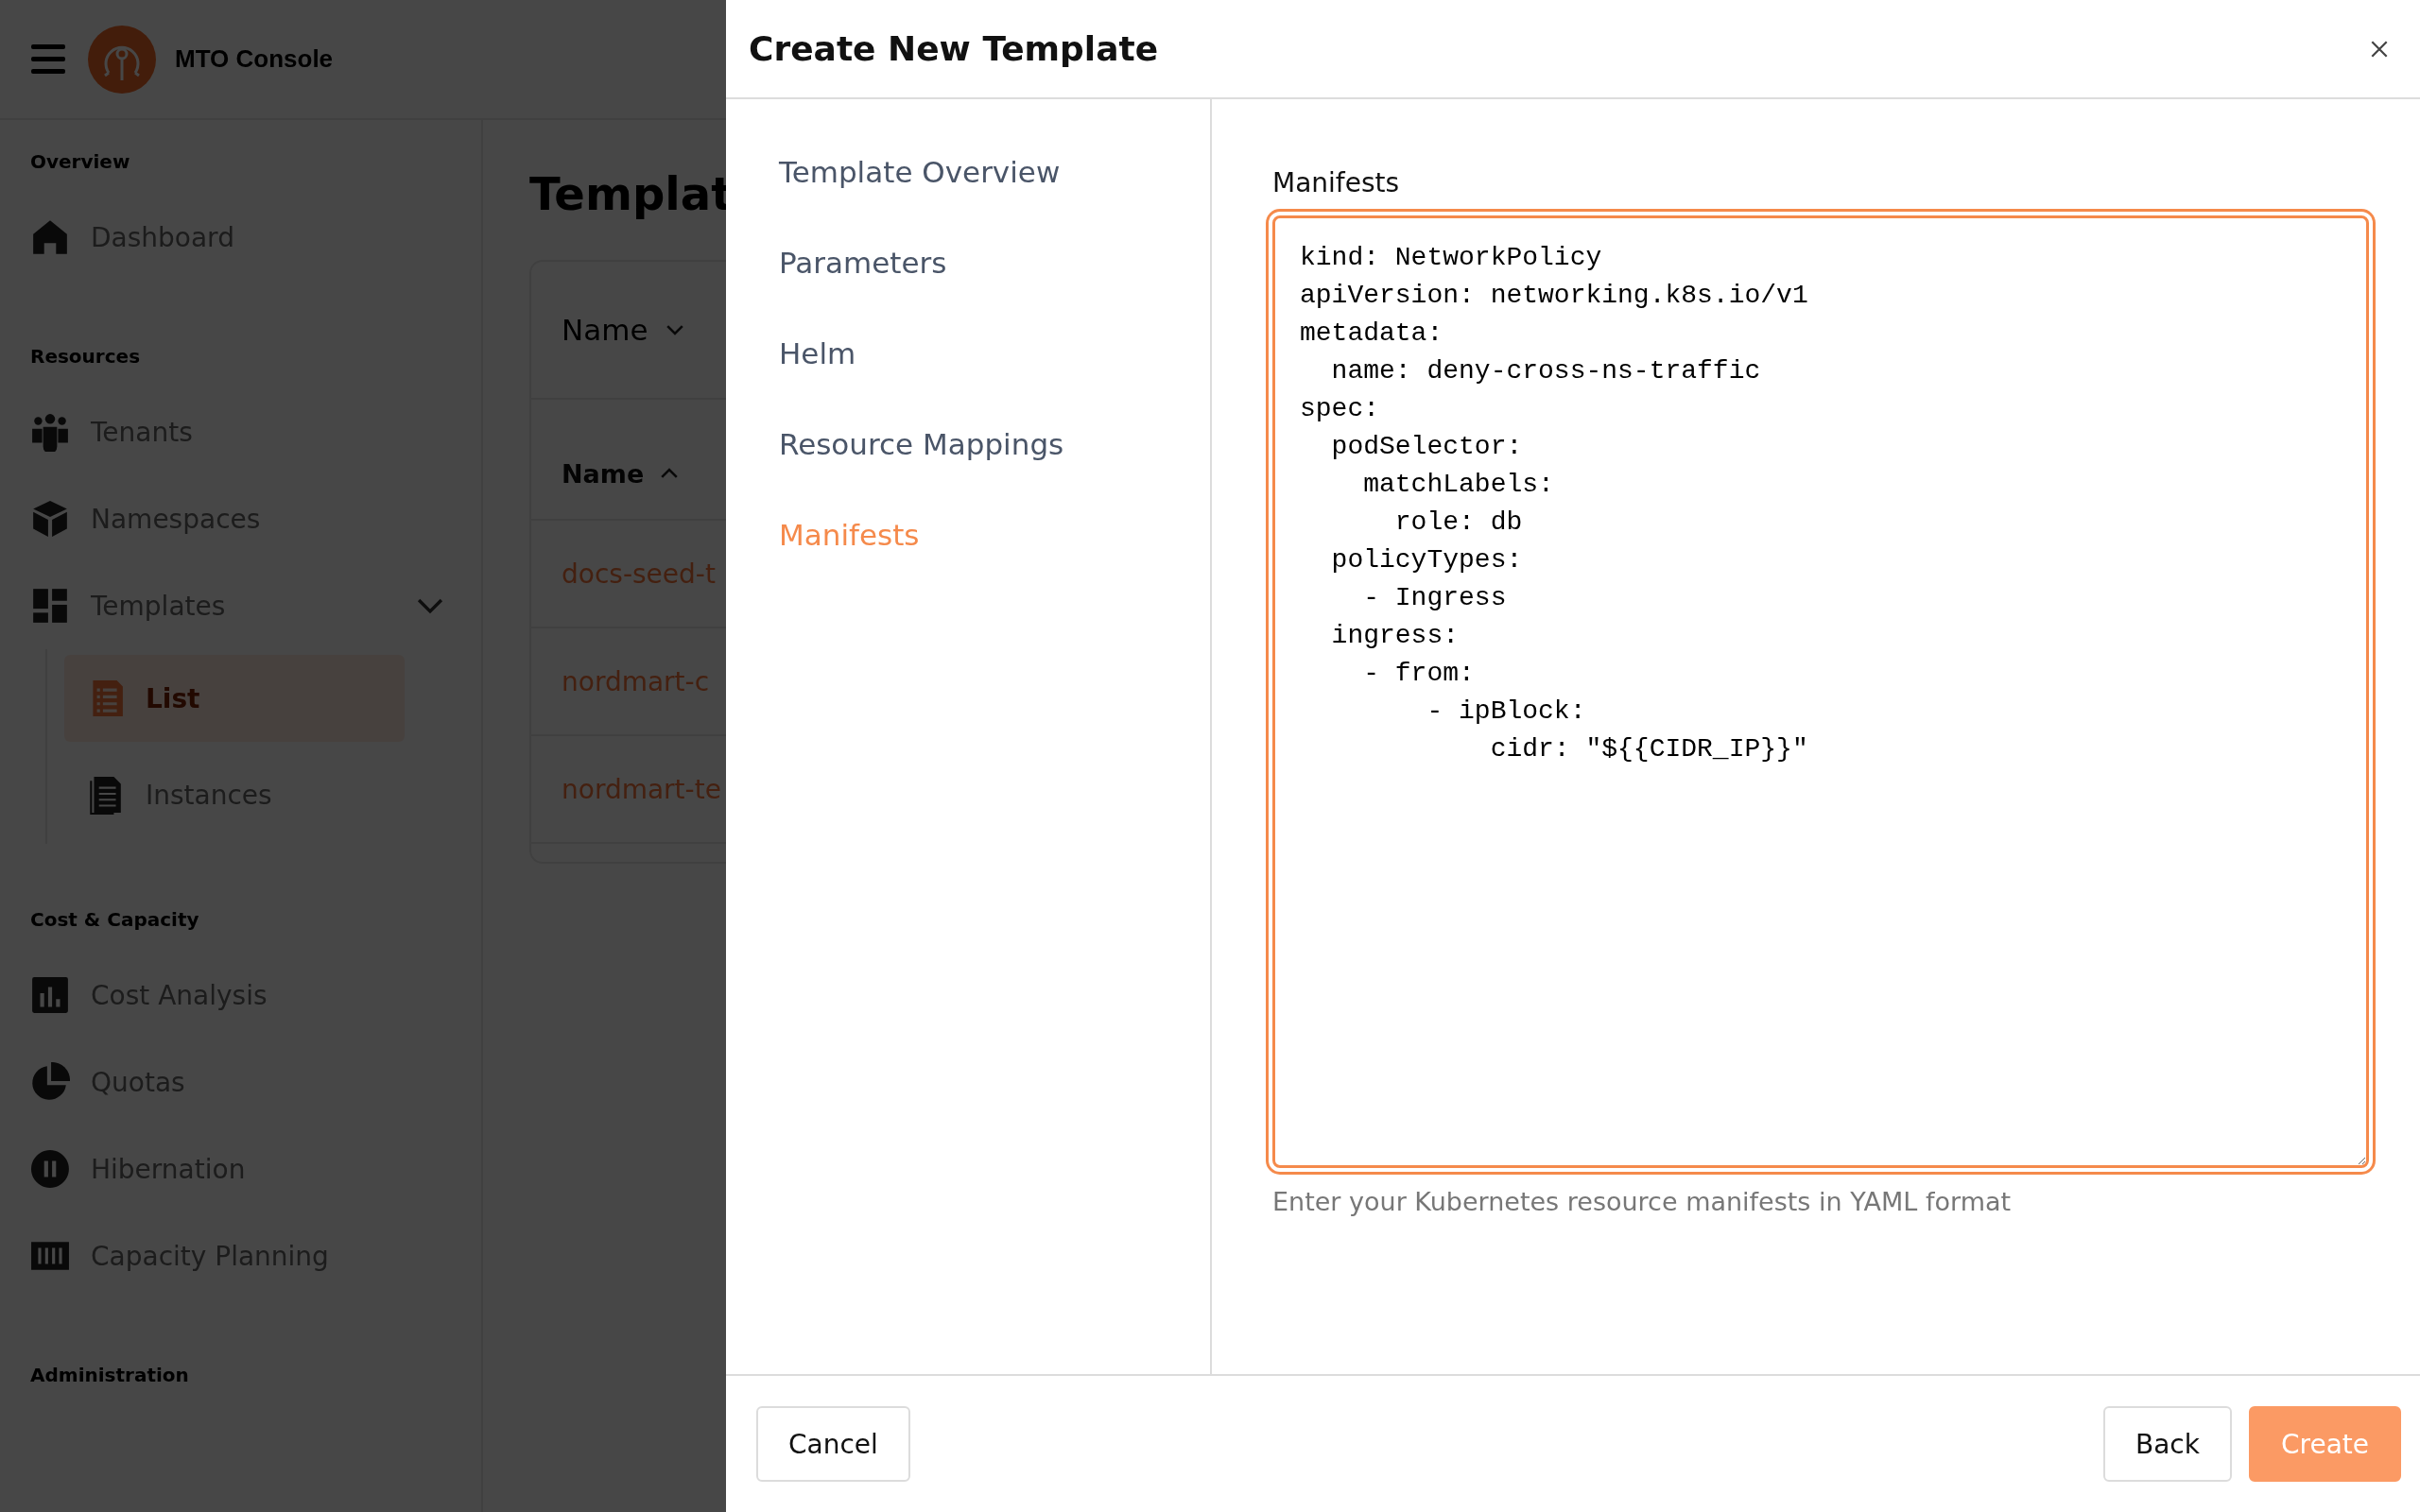  Describe the element at coordinates (833, 1444) in the screenshot. I see `footer-button: Cancel` at that location.